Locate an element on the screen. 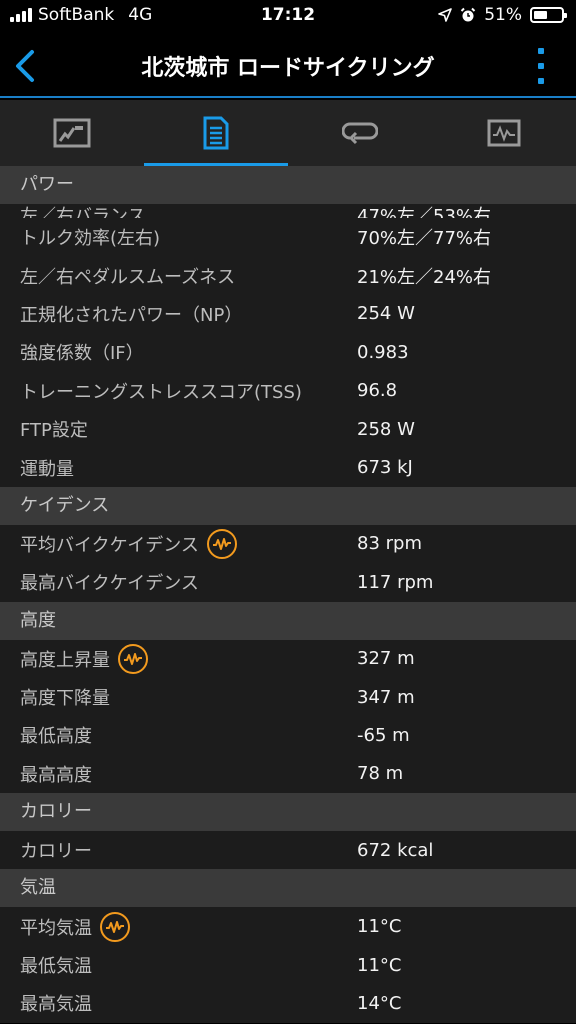  stat-row: 高度下降量 347 m is located at coordinates (288, 697).